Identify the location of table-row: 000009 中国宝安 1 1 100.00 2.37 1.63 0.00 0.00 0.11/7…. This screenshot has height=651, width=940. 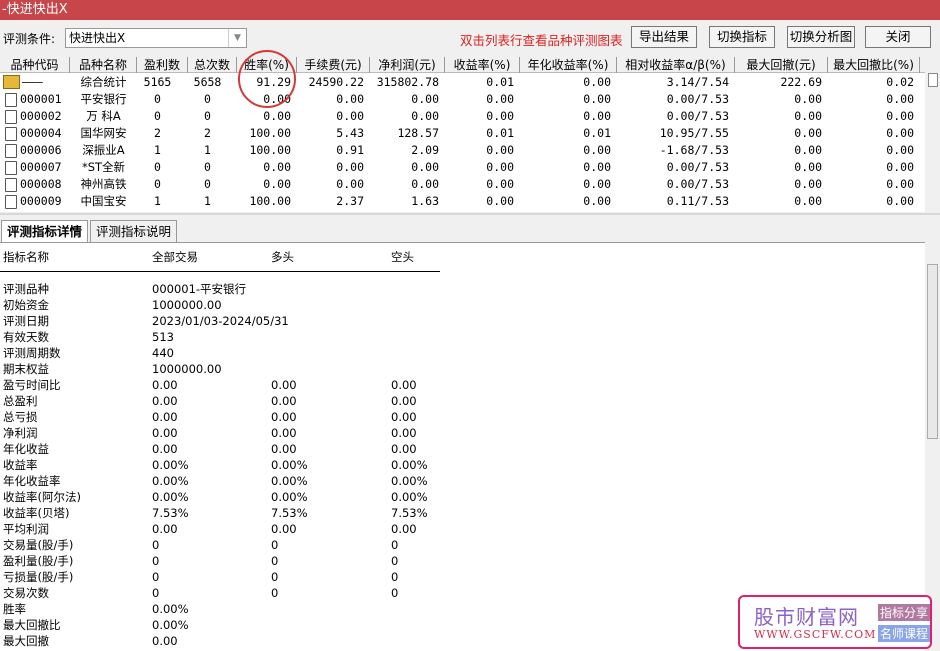
(462, 201).